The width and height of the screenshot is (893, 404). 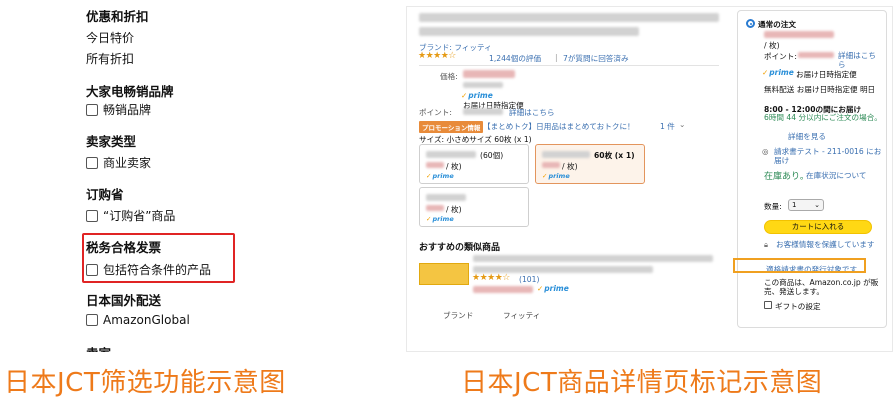 What do you see at coordinates (110, 58) in the screenshot?
I see `all-deals-link: 所有折扣` at bounding box center [110, 58].